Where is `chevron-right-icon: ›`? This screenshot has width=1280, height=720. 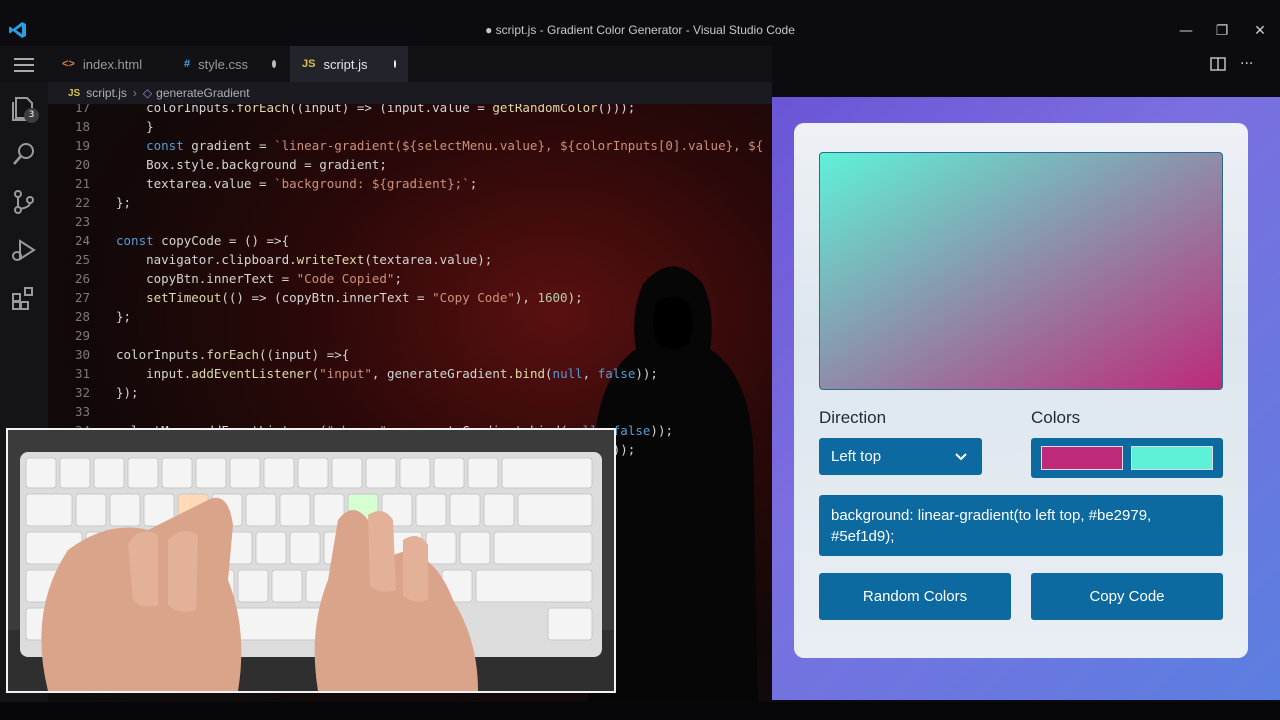
chevron-right-icon: › is located at coordinates (134, 93).